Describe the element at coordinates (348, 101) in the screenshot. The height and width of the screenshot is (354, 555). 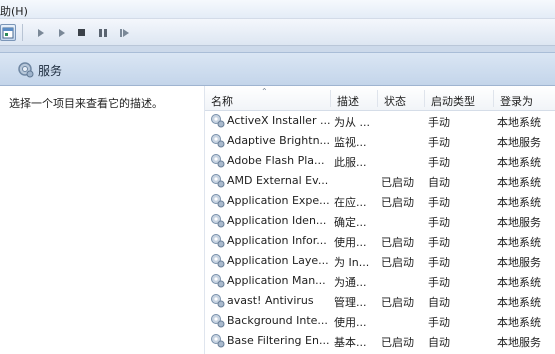
I see `column-description-label: 描述` at that location.